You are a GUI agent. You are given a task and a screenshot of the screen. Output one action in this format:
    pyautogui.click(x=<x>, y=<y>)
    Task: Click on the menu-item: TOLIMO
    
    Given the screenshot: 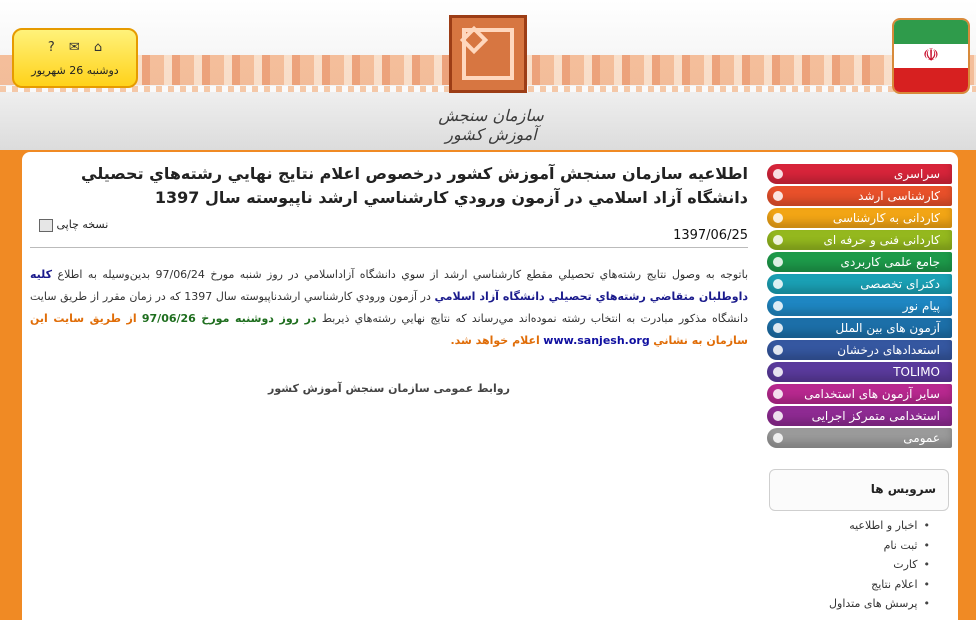 What is the action you would take?
    pyautogui.click(x=859, y=372)
    